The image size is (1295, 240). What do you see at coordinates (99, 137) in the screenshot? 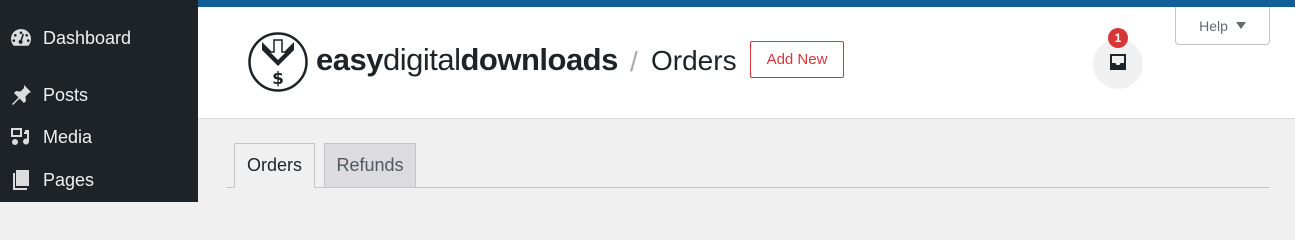
I see `sidebar-item-media: Media` at bounding box center [99, 137].